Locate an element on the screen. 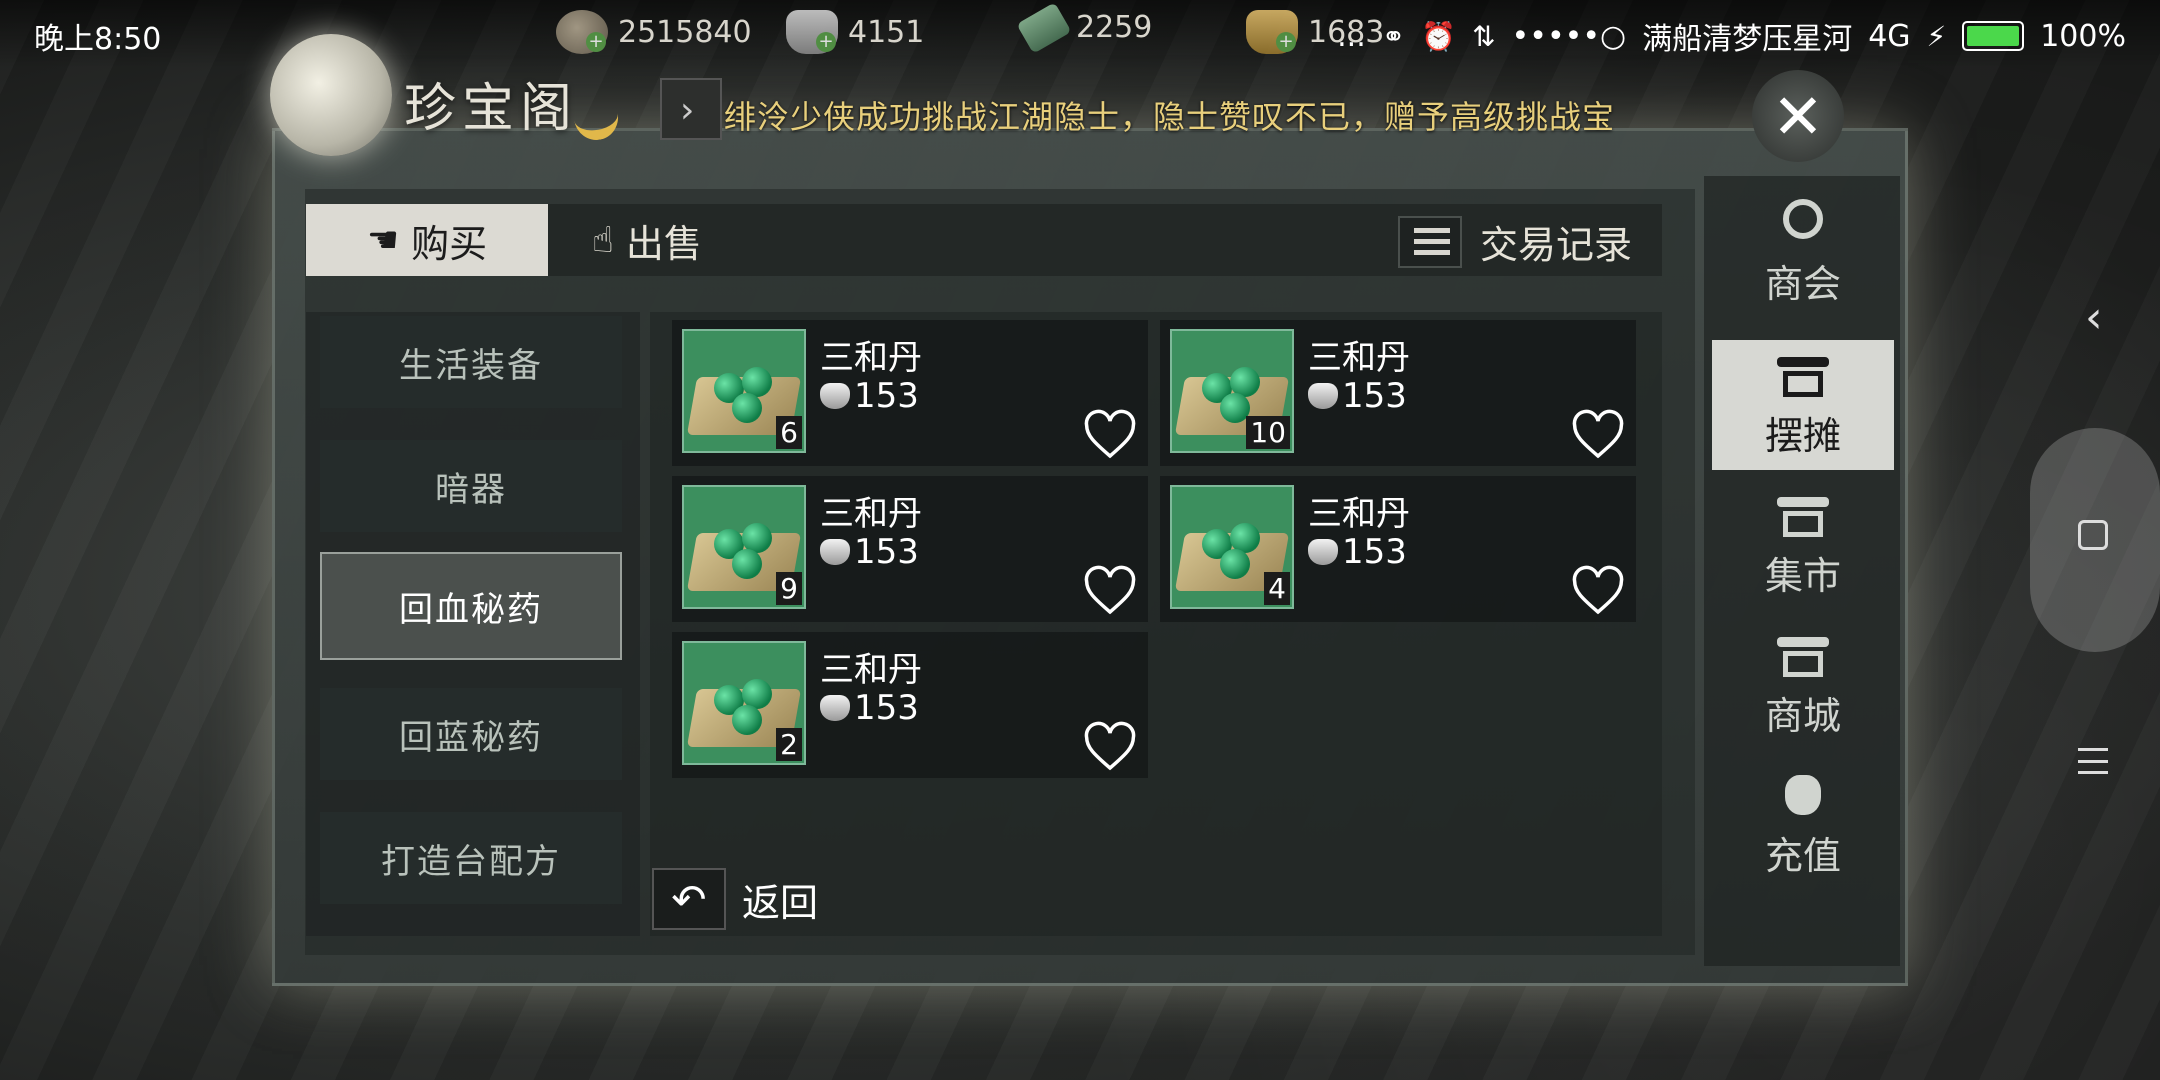 The height and width of the screenshot is (1080, 2160). resource-ticket: 2259 is located at coordinates (1084, 27).